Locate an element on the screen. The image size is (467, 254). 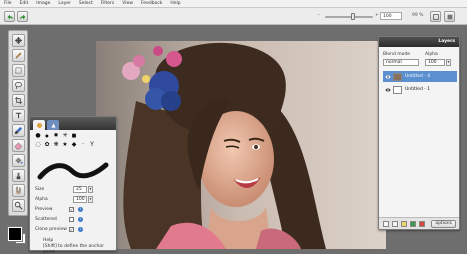
tool-pencil is located at coordinates (18, 55).